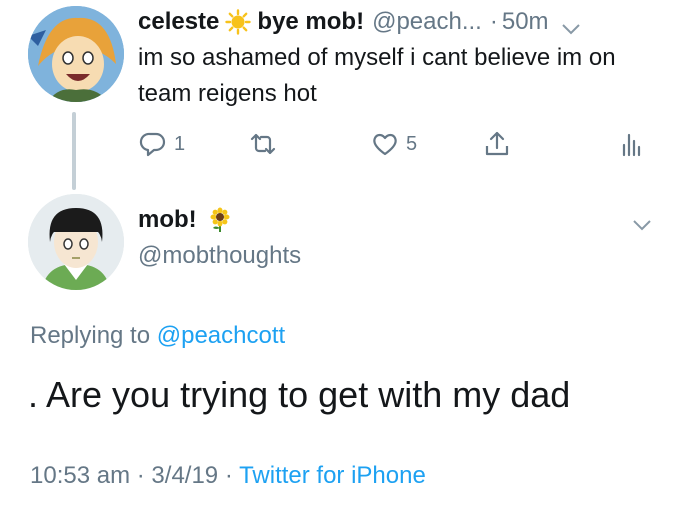 The width and height of the screenshot is (680, 520). I want to click on like-count: 5, so click(412, 143).